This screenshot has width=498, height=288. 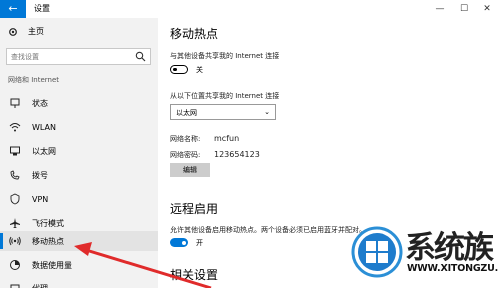 I want to click on from-label: 从以下位置共享我的 Internet 连接, so click(x=225, y=96).